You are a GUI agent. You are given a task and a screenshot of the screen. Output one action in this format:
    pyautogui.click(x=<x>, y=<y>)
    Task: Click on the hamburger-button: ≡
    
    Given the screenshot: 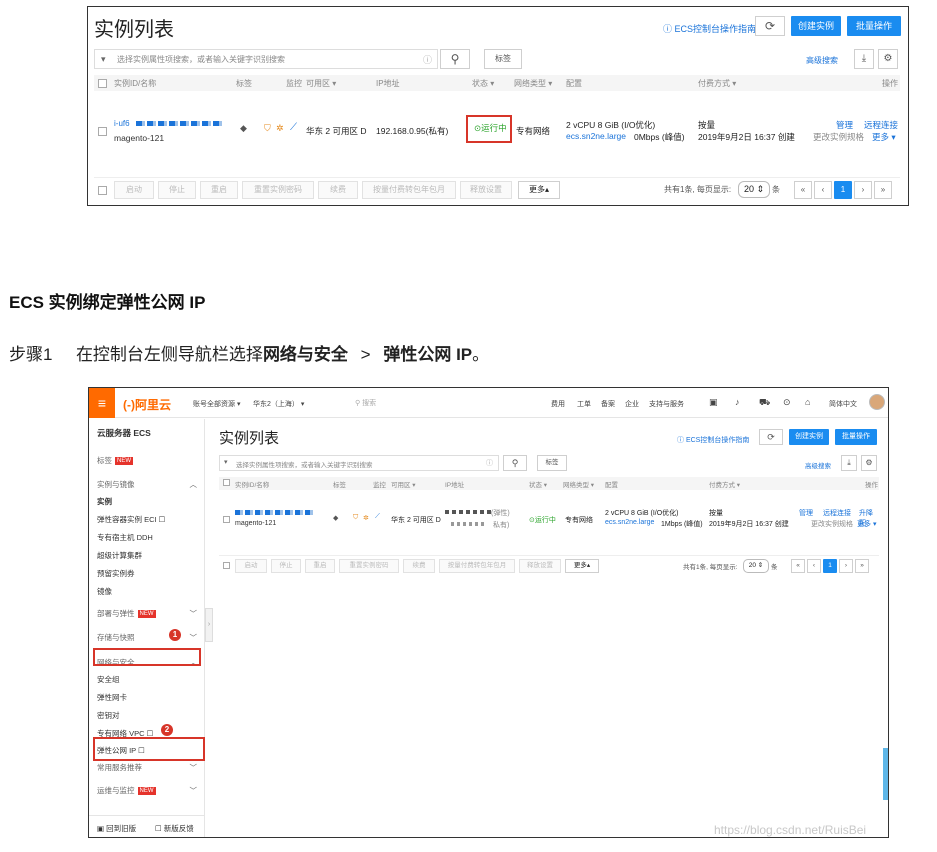 What is the action you would take?
    pyautogui.click(x=102, y=403)
    